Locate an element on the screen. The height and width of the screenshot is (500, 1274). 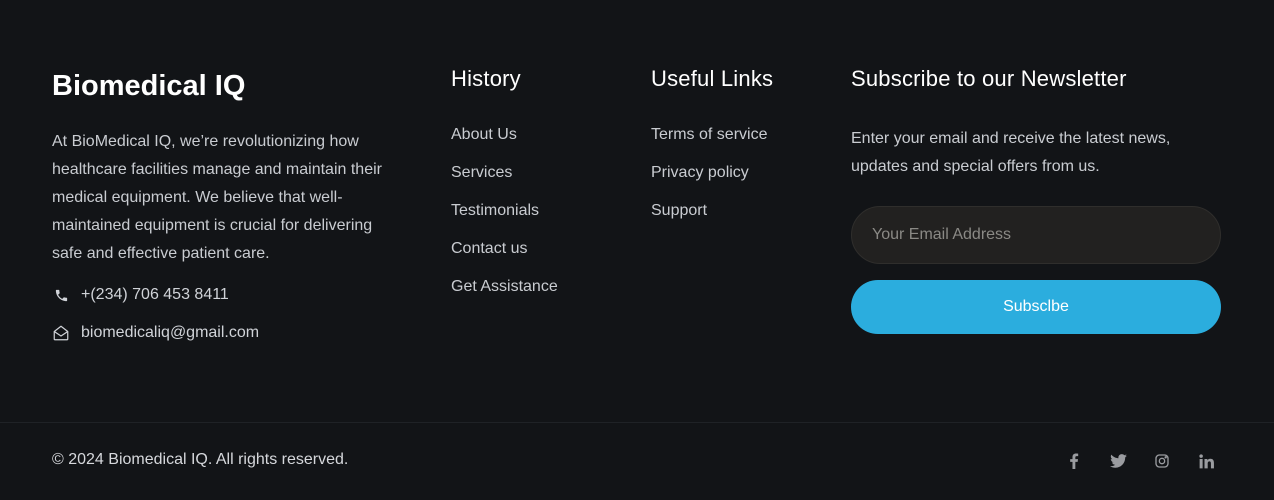
phone-icon is located at coordinates (61, 295).